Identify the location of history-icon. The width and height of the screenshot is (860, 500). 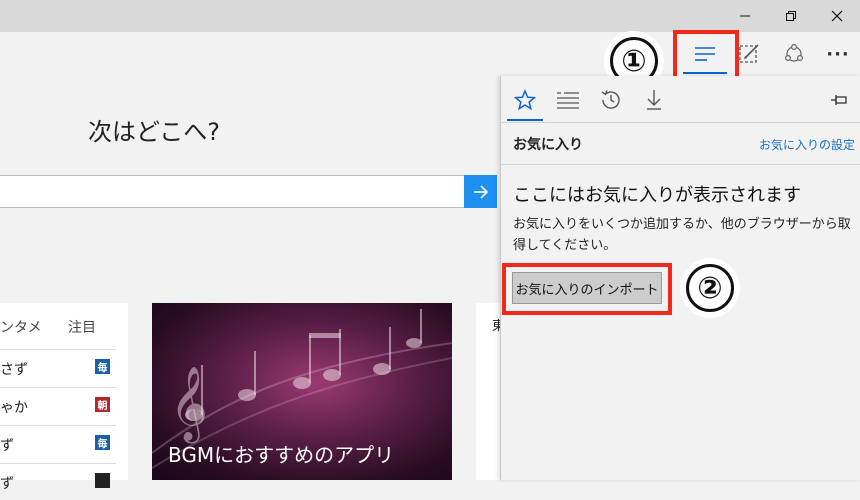
(610, 99).